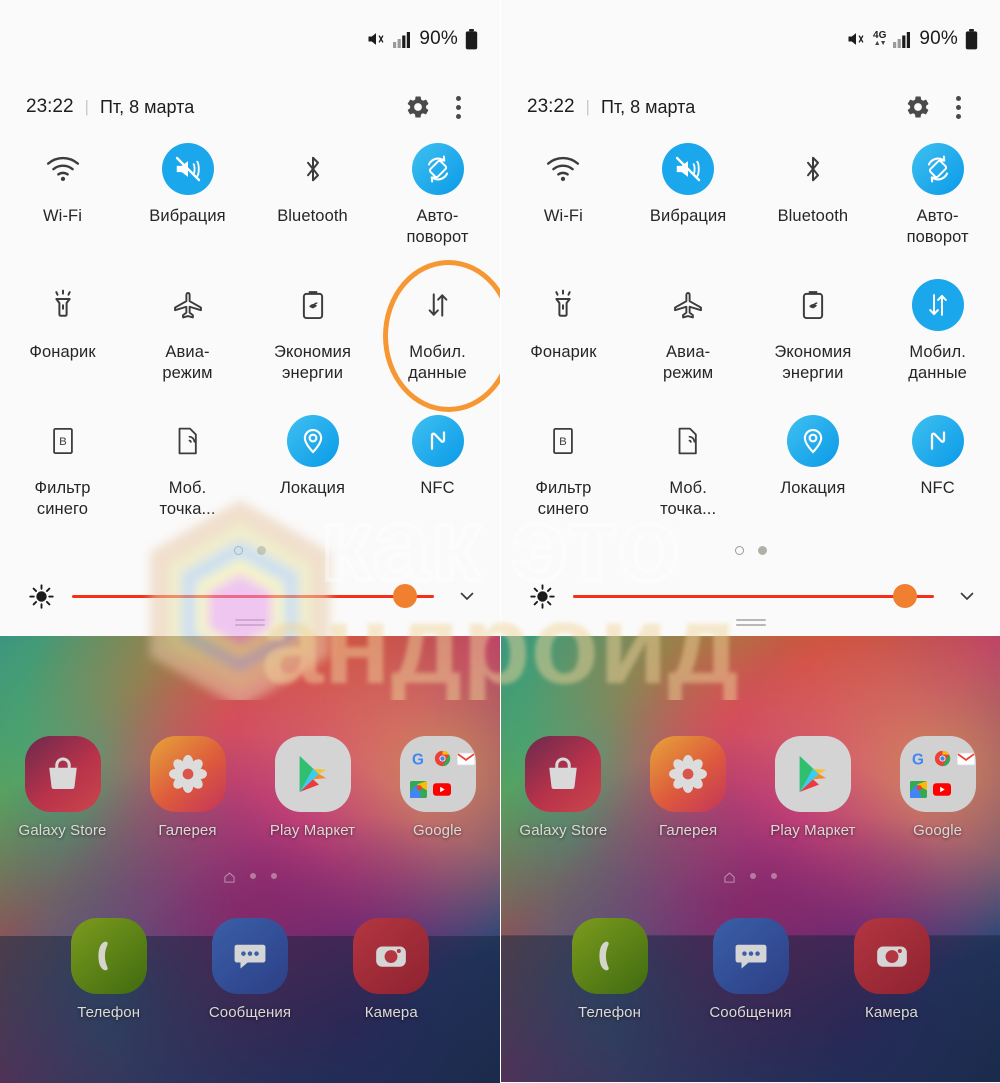 The width and height of the screenshot is (1000, 1083). What do you see at coordinates (62, 216) in the screenshot?
I see `tile-label: Wi-Fi` at bounding box center [62, 216].